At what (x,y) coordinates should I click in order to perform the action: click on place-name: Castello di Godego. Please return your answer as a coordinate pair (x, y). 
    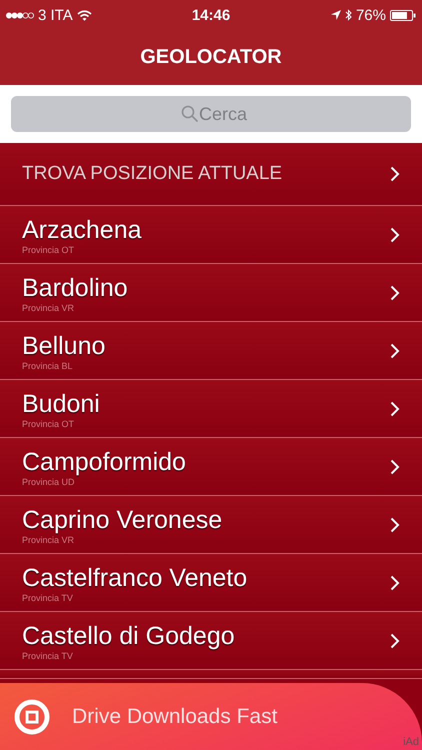
    Looking at the image, I should click on (128, 635).